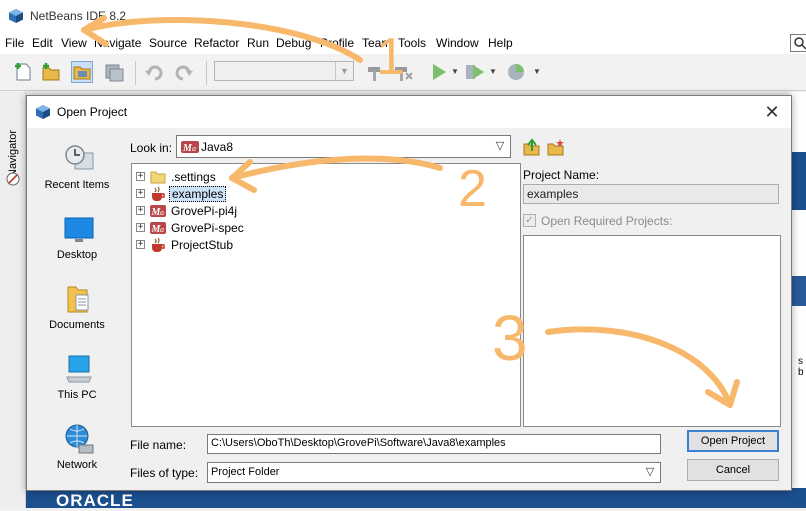 This screenshot has height=511, width=806. I want to click on new-project-button, so click(51, 72).